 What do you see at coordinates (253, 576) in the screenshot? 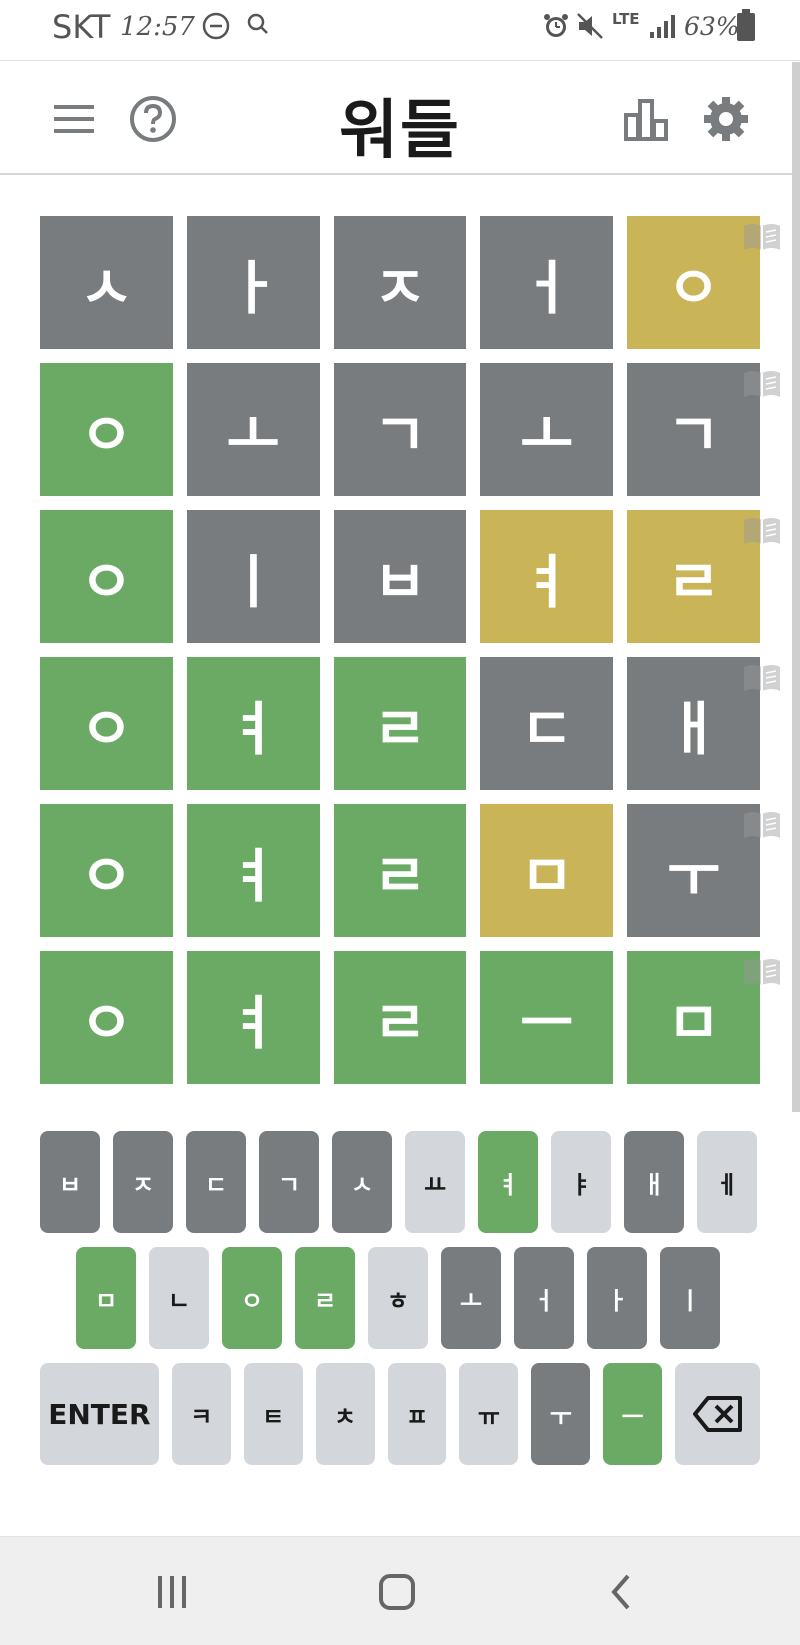
I see `board-tile: ㅣ` at bounding box center [253, 576].